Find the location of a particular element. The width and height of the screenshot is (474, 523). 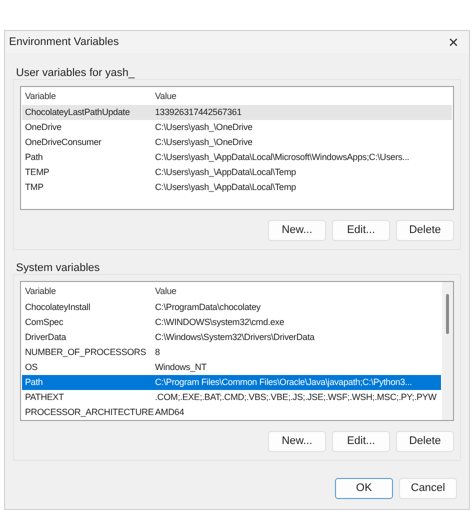

table-cell-text: PATHEXT is located at coordinates (44, 397).